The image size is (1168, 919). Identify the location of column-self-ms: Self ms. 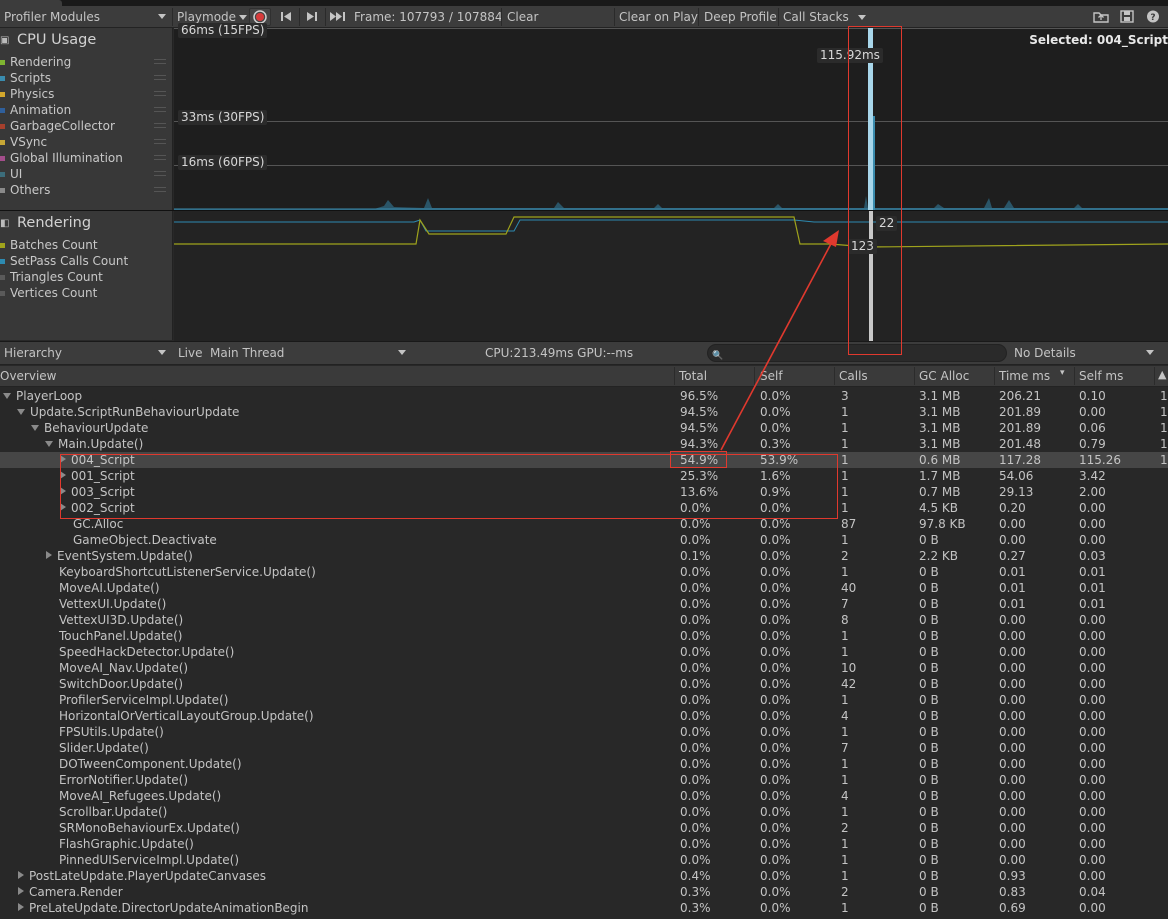
(1101, 376).